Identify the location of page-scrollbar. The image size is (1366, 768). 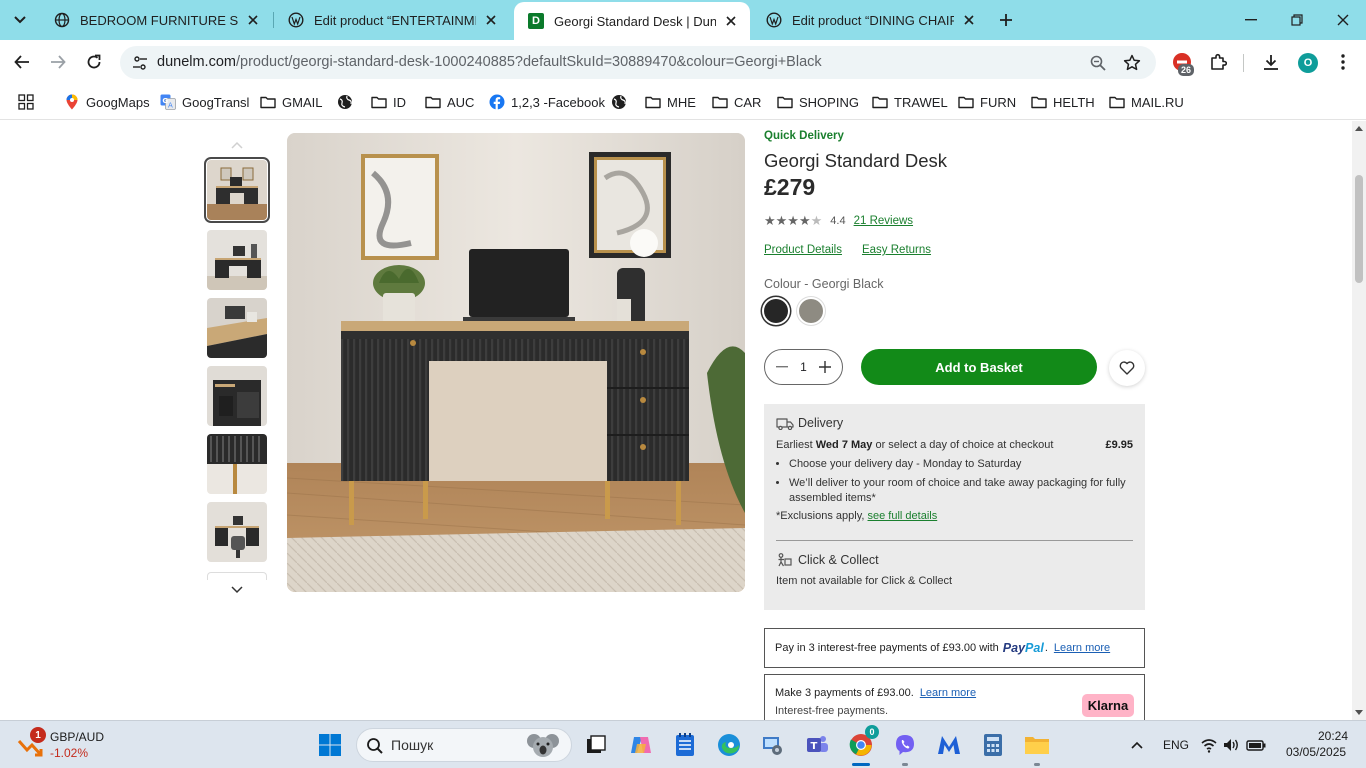
(1359, 420).